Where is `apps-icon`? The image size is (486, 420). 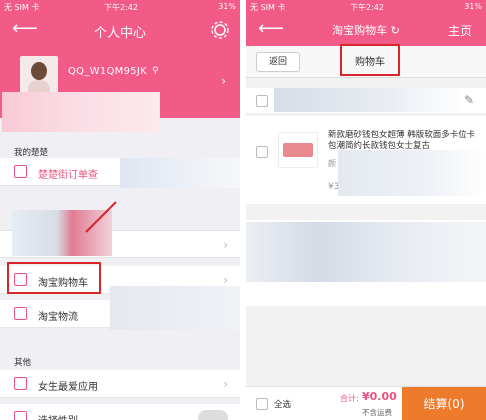 apps-icon is located at coordinates (20, 383).